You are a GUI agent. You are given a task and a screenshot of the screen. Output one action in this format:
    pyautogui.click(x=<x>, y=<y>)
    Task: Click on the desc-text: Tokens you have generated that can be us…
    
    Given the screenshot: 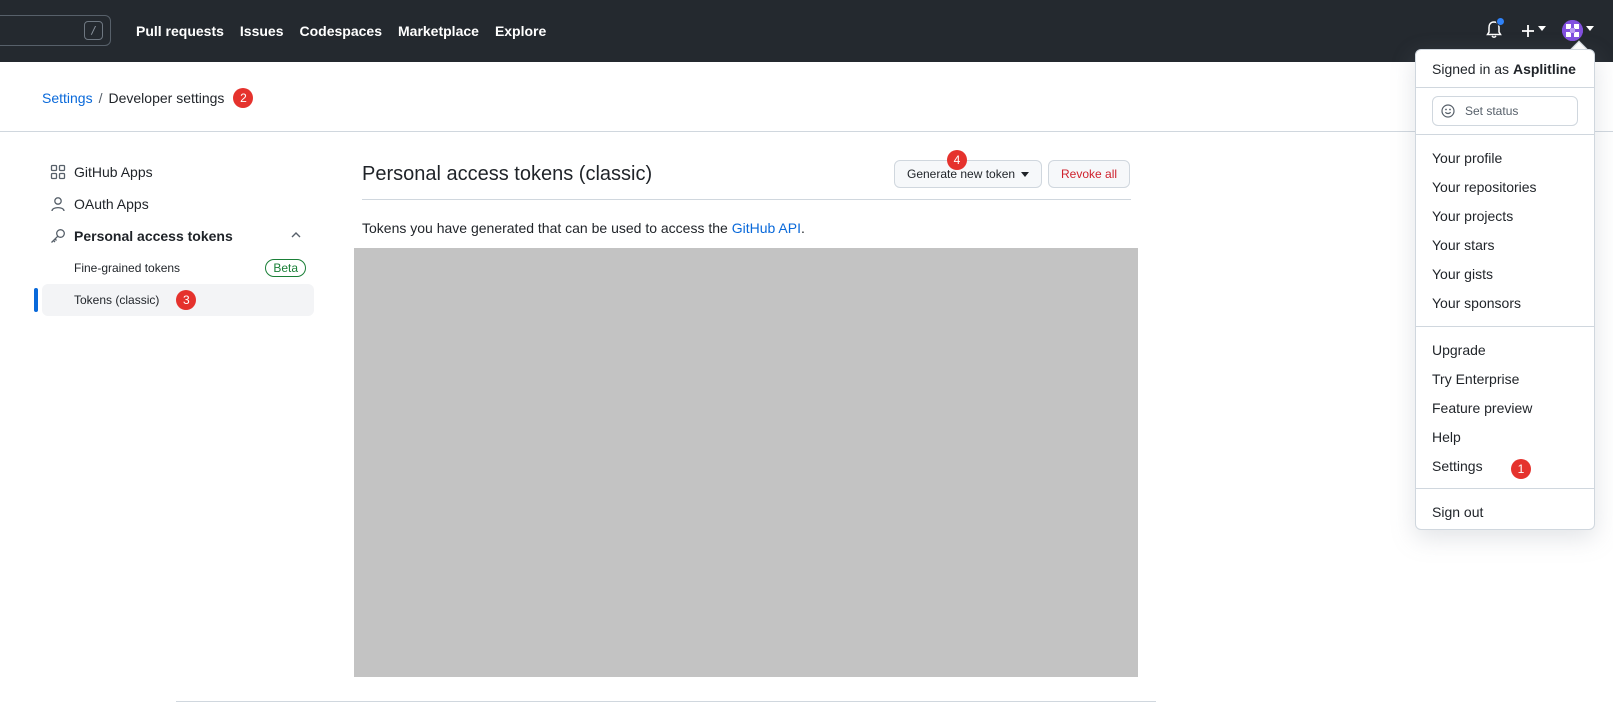 What is the action you would take?
    pyautogui.click(x=547, y=228)
    